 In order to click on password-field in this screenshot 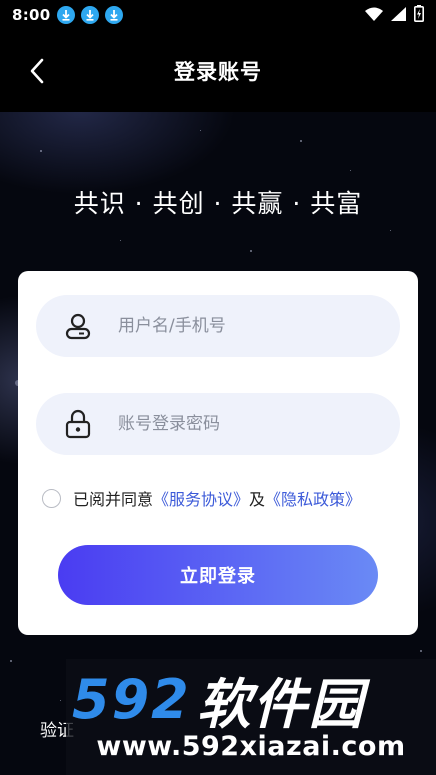, I will do `click(218, 424)`.